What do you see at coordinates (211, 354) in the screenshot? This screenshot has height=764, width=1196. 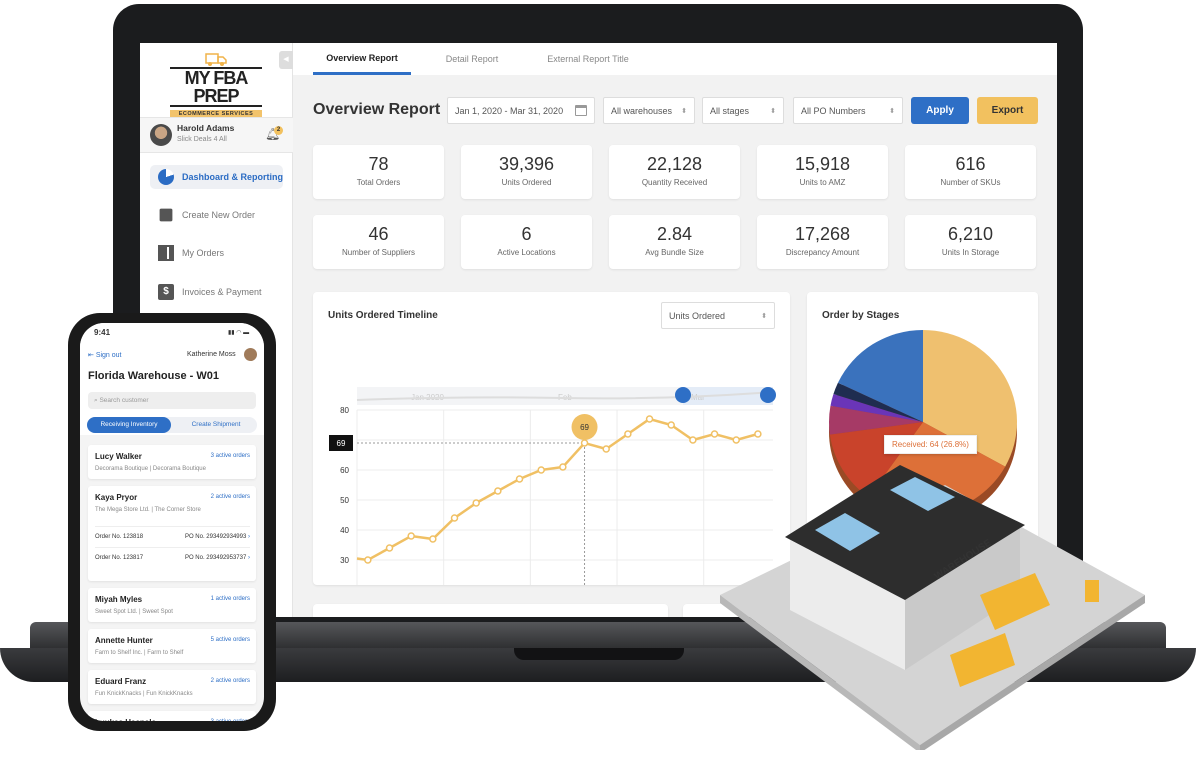 I see `phone-user-name: Katherine Moss` at bounding box center [211, 354].